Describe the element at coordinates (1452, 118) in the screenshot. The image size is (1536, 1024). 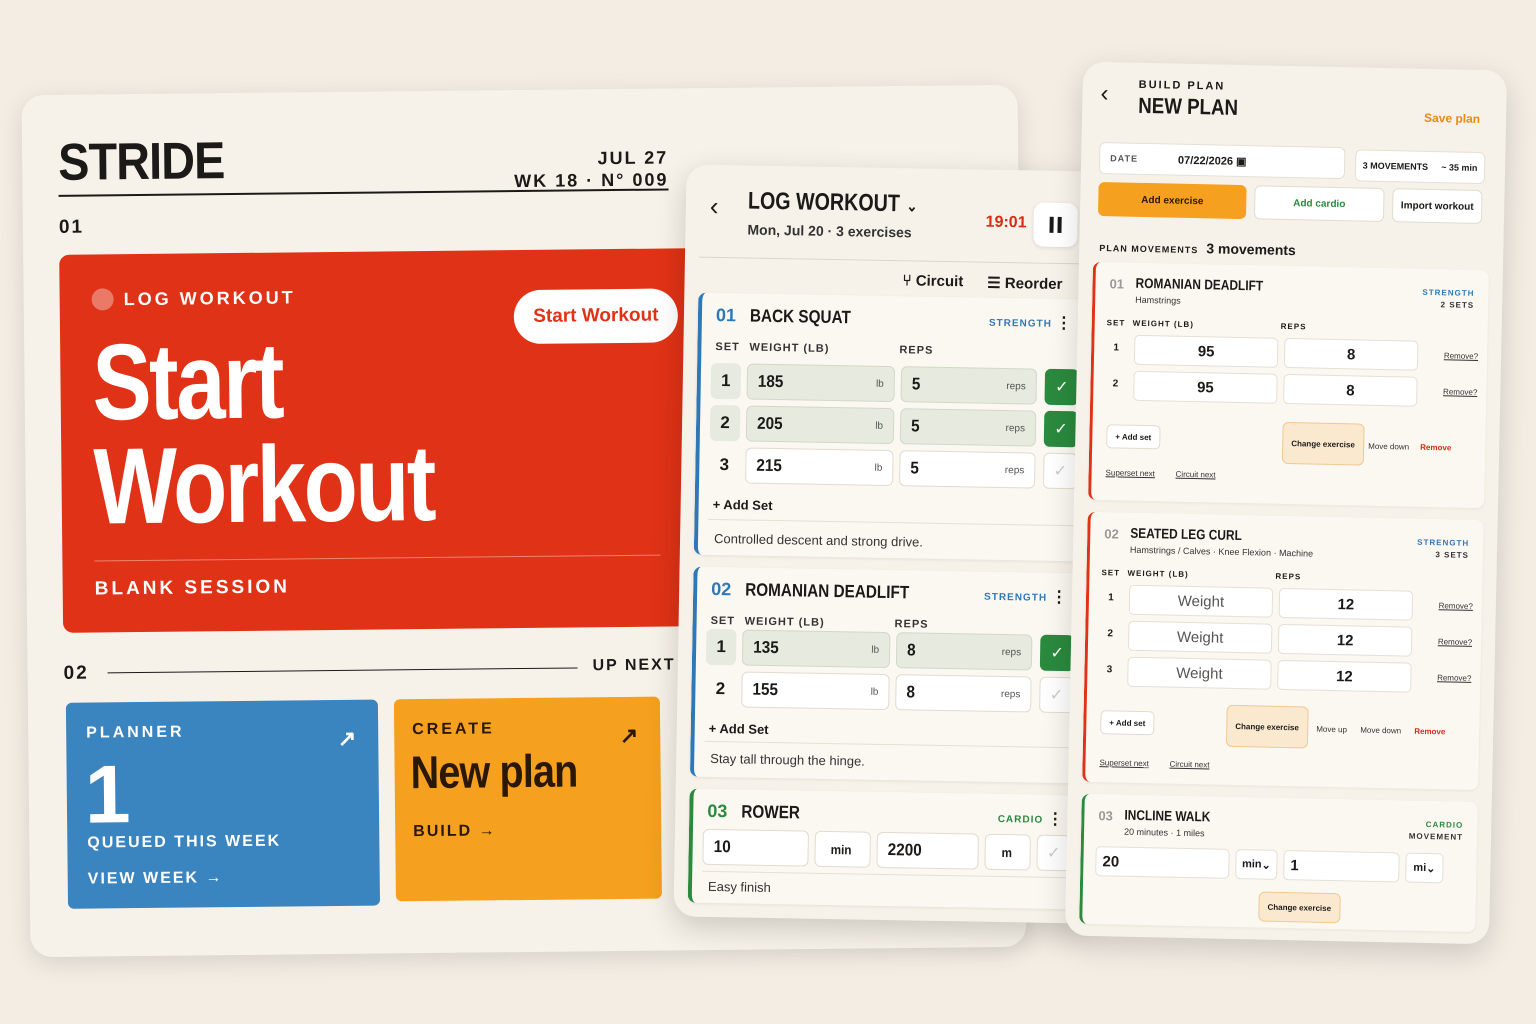
I see `save-plan-button: Save plan` at that location.